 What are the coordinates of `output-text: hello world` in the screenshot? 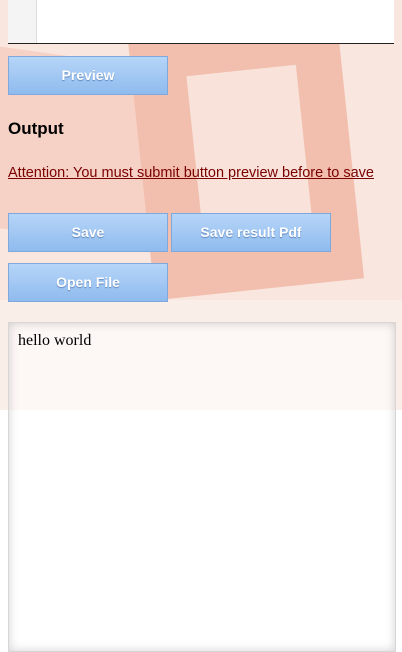 It's located at (55, 340).